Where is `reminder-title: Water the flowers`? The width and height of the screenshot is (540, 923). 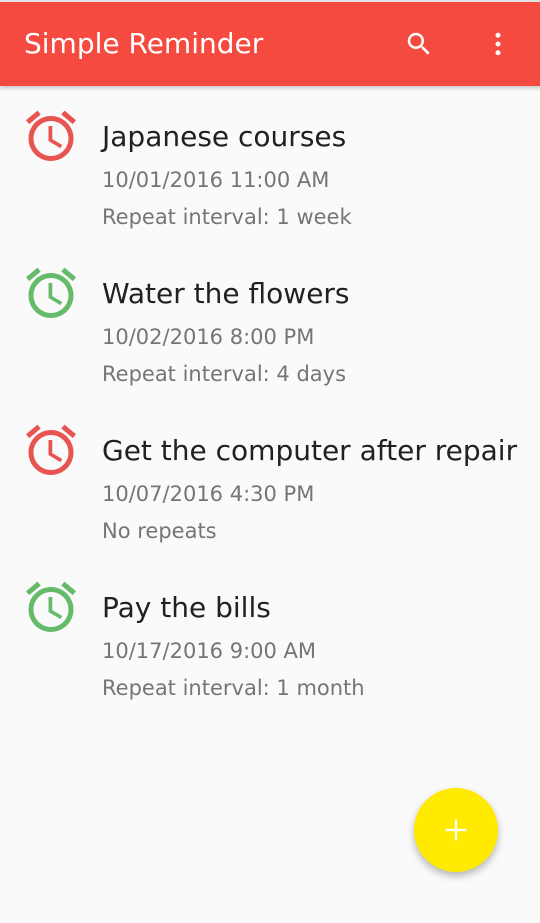 reminder-title: Water the flowers is located at coordinates (226, 293).